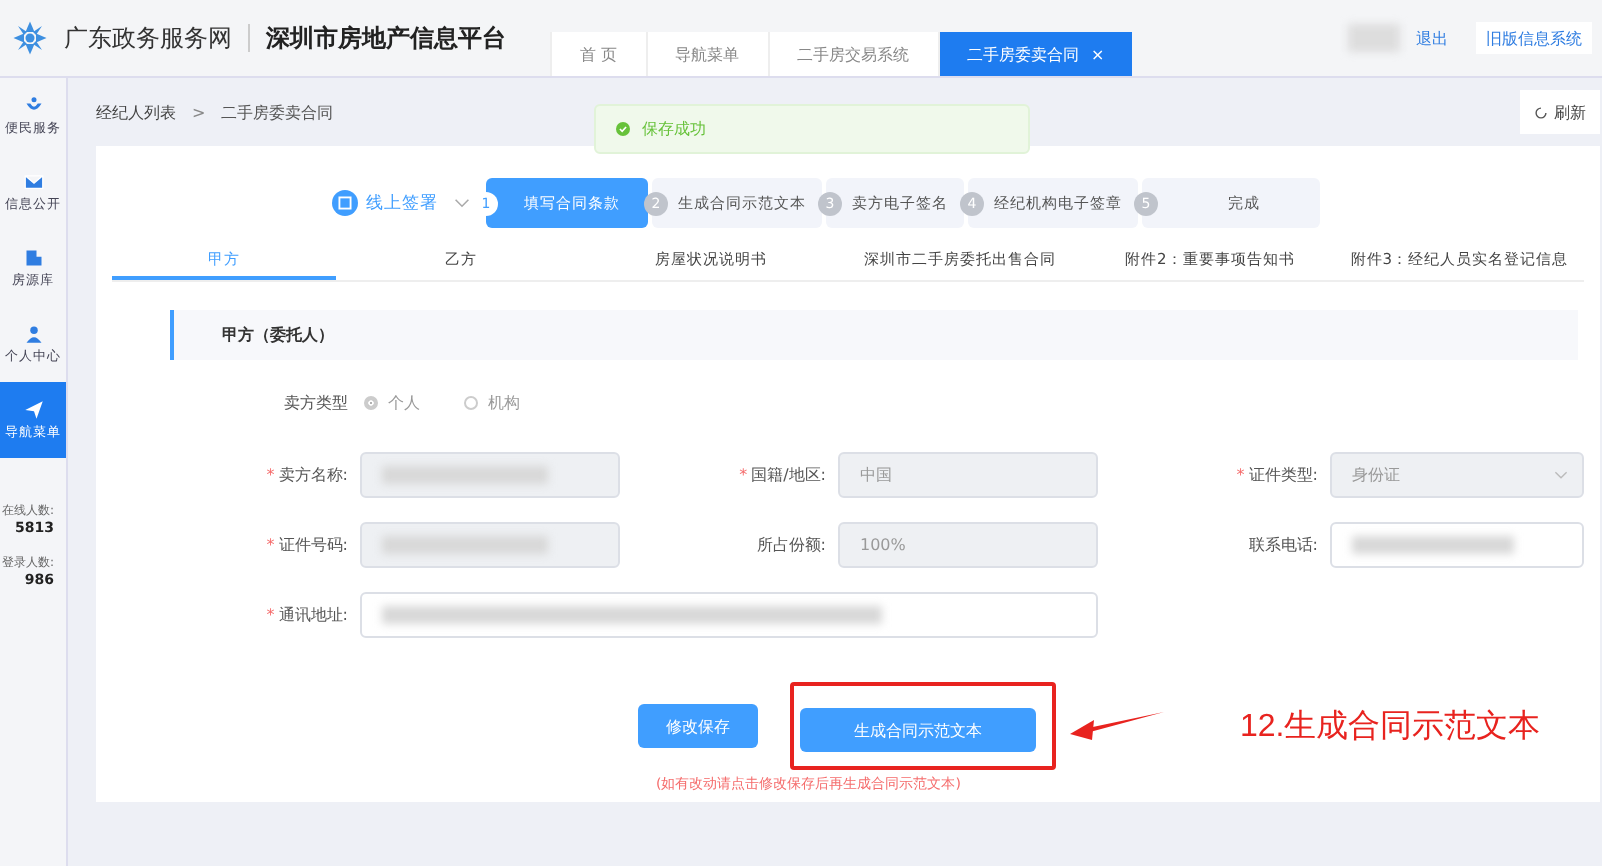 The image size is (1602, 866). Describe the element at coordinates (1390, 727) in the screenshot. I see `annotation-text: 12.生成合同示范文本` at that location.